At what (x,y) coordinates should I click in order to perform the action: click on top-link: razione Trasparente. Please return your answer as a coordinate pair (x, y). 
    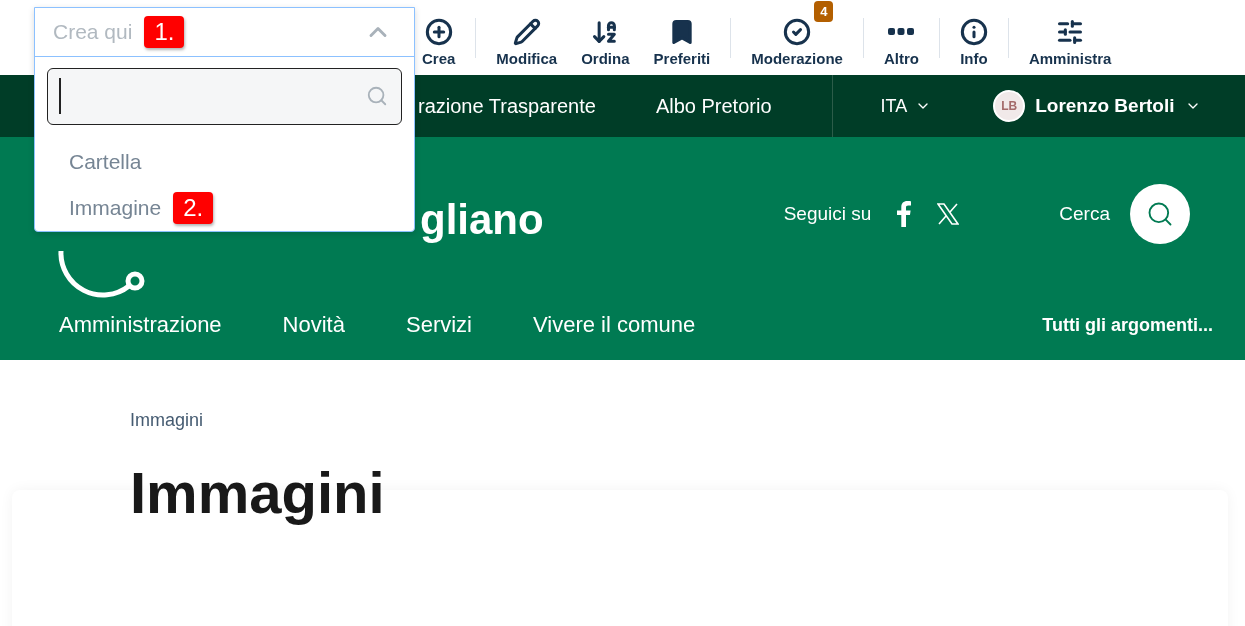
    Looking at the image, I should click on (507, 106).